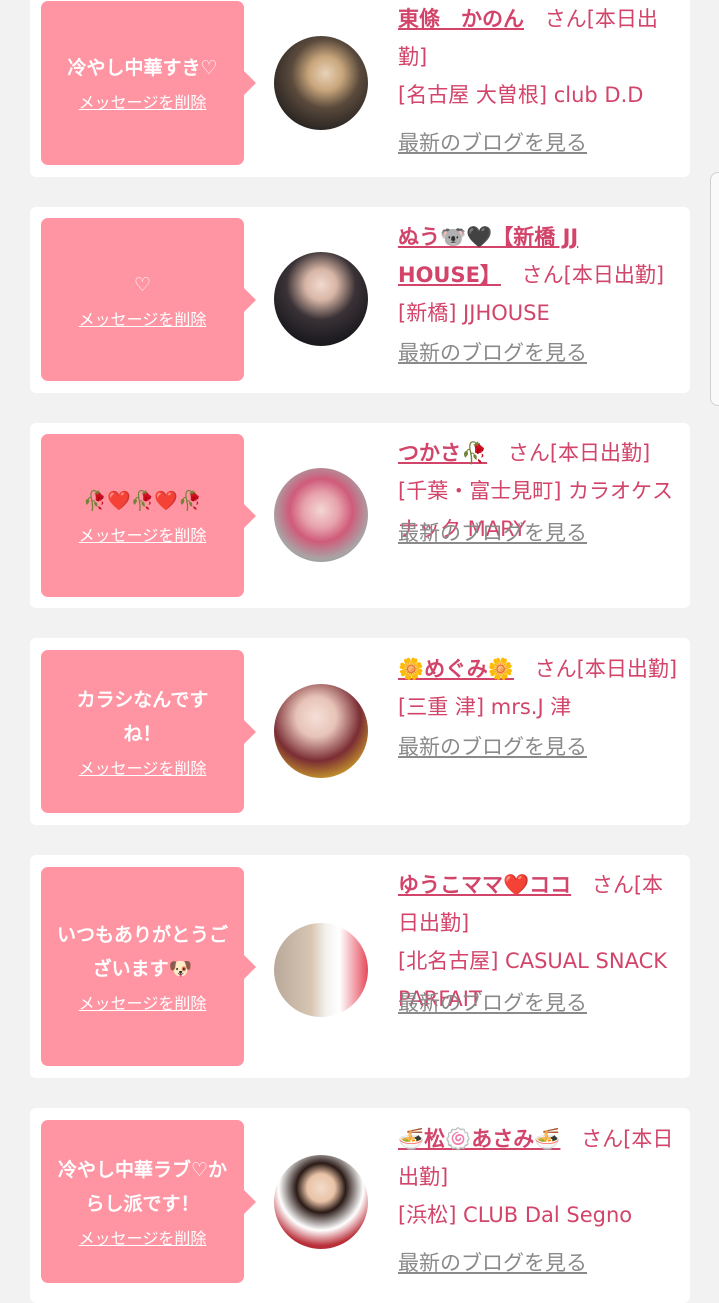 This screenshot has width=719, height=1303. What do you see at coordinates (142, 68) in the screenshot?
I see `message-text: 冷やし中華すき♡` at bounding box center [142, 68].